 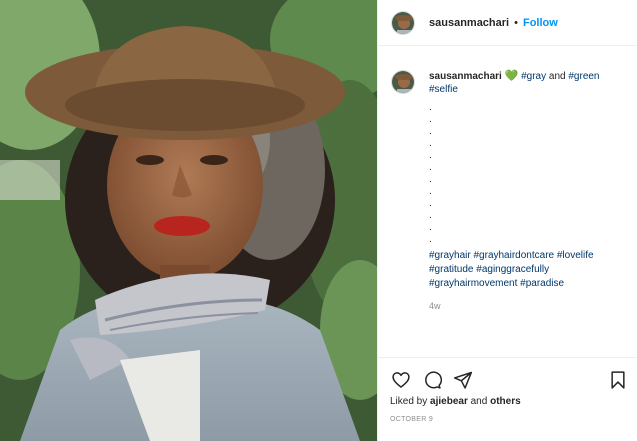 What do you see at coordinates (451, 269) in the screenshot?
I see `hashtag-gratitude: #gratitude` at bounding box center [451, 269].